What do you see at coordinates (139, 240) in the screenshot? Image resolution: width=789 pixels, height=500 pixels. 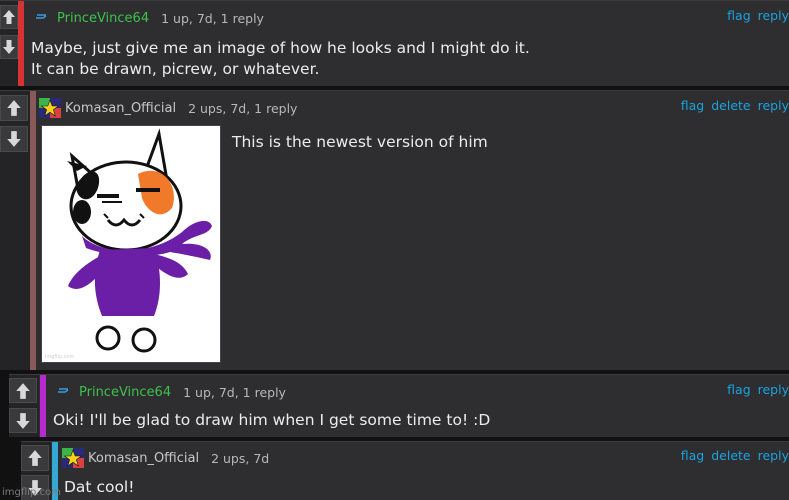 I see `cat-drawing-image` at bounding box center [139, 240].